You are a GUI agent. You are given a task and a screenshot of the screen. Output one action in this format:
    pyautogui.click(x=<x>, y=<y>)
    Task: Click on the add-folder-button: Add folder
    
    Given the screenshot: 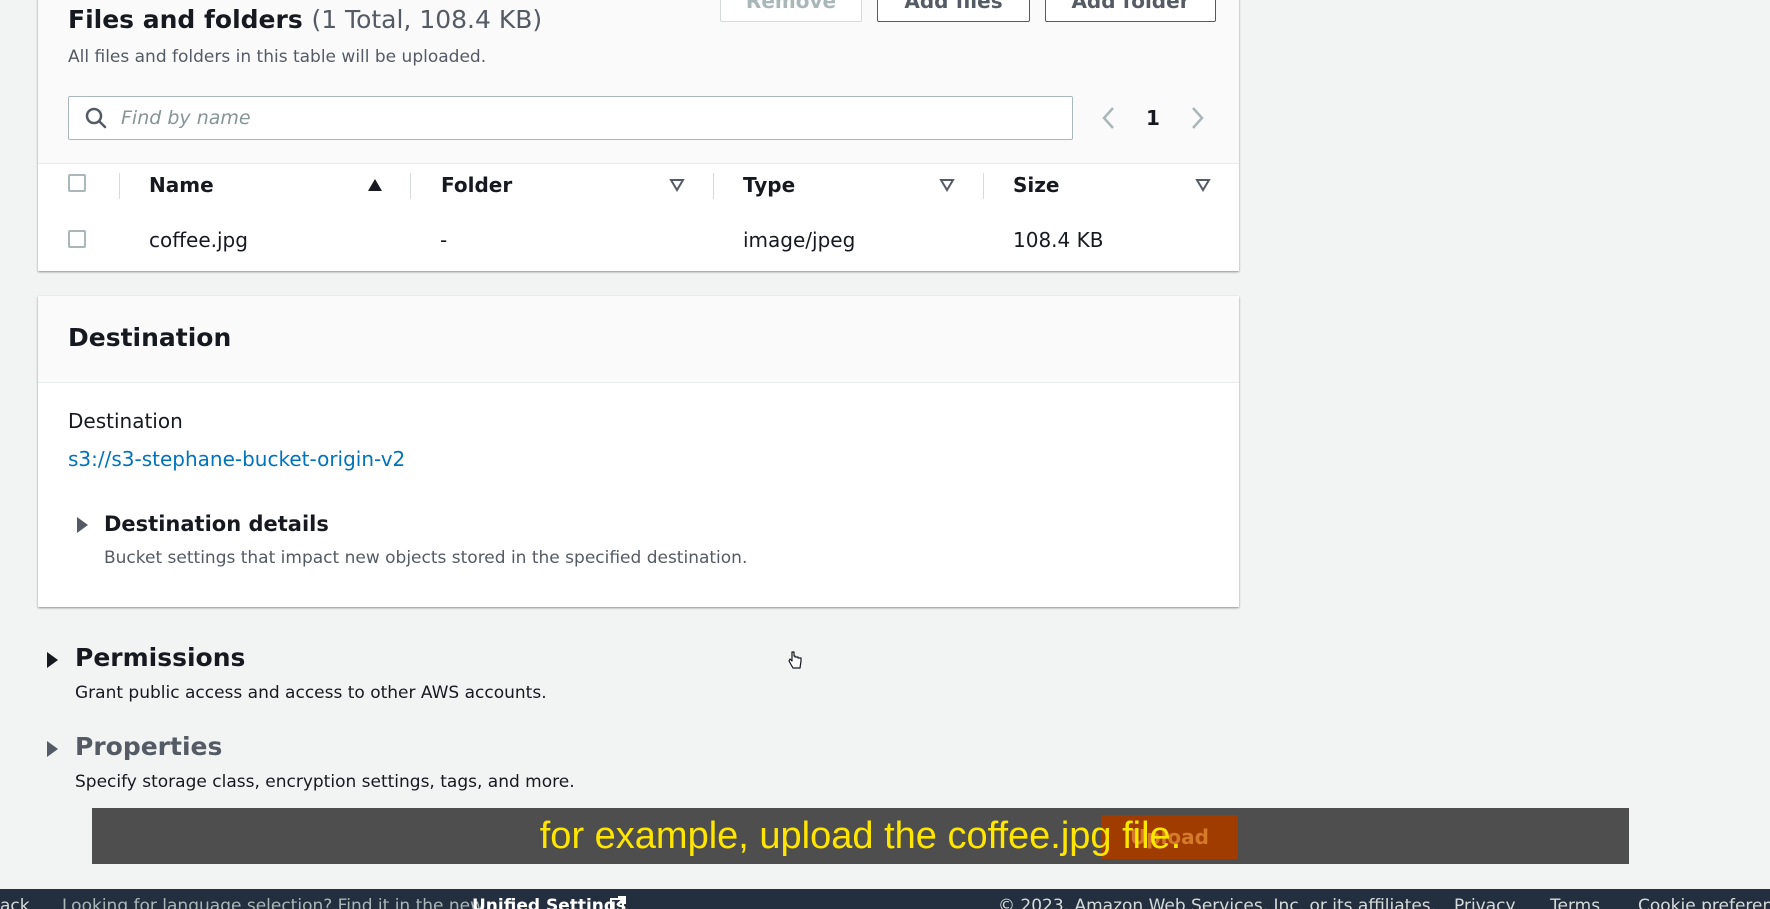 What is the action you would take?
    pyautogui.click(x=1130, y=11)
    